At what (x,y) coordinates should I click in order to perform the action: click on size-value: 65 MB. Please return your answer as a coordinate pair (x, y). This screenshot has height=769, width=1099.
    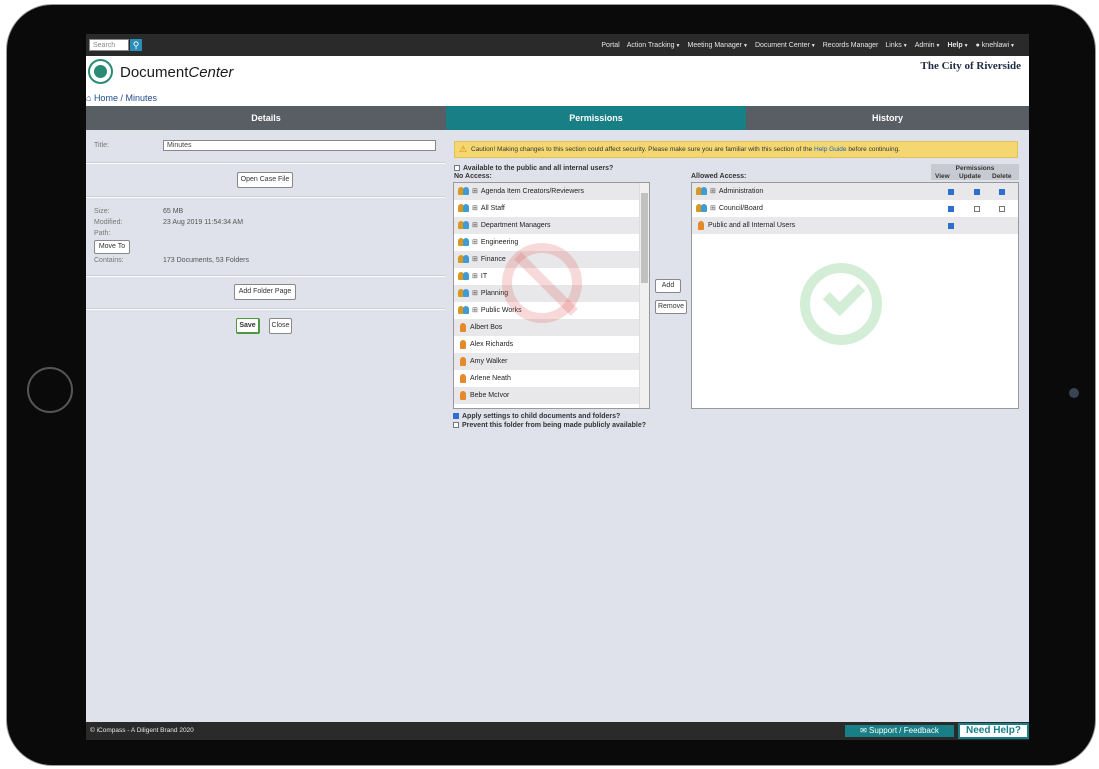
    Looking at the image, I should click on (173, 211).